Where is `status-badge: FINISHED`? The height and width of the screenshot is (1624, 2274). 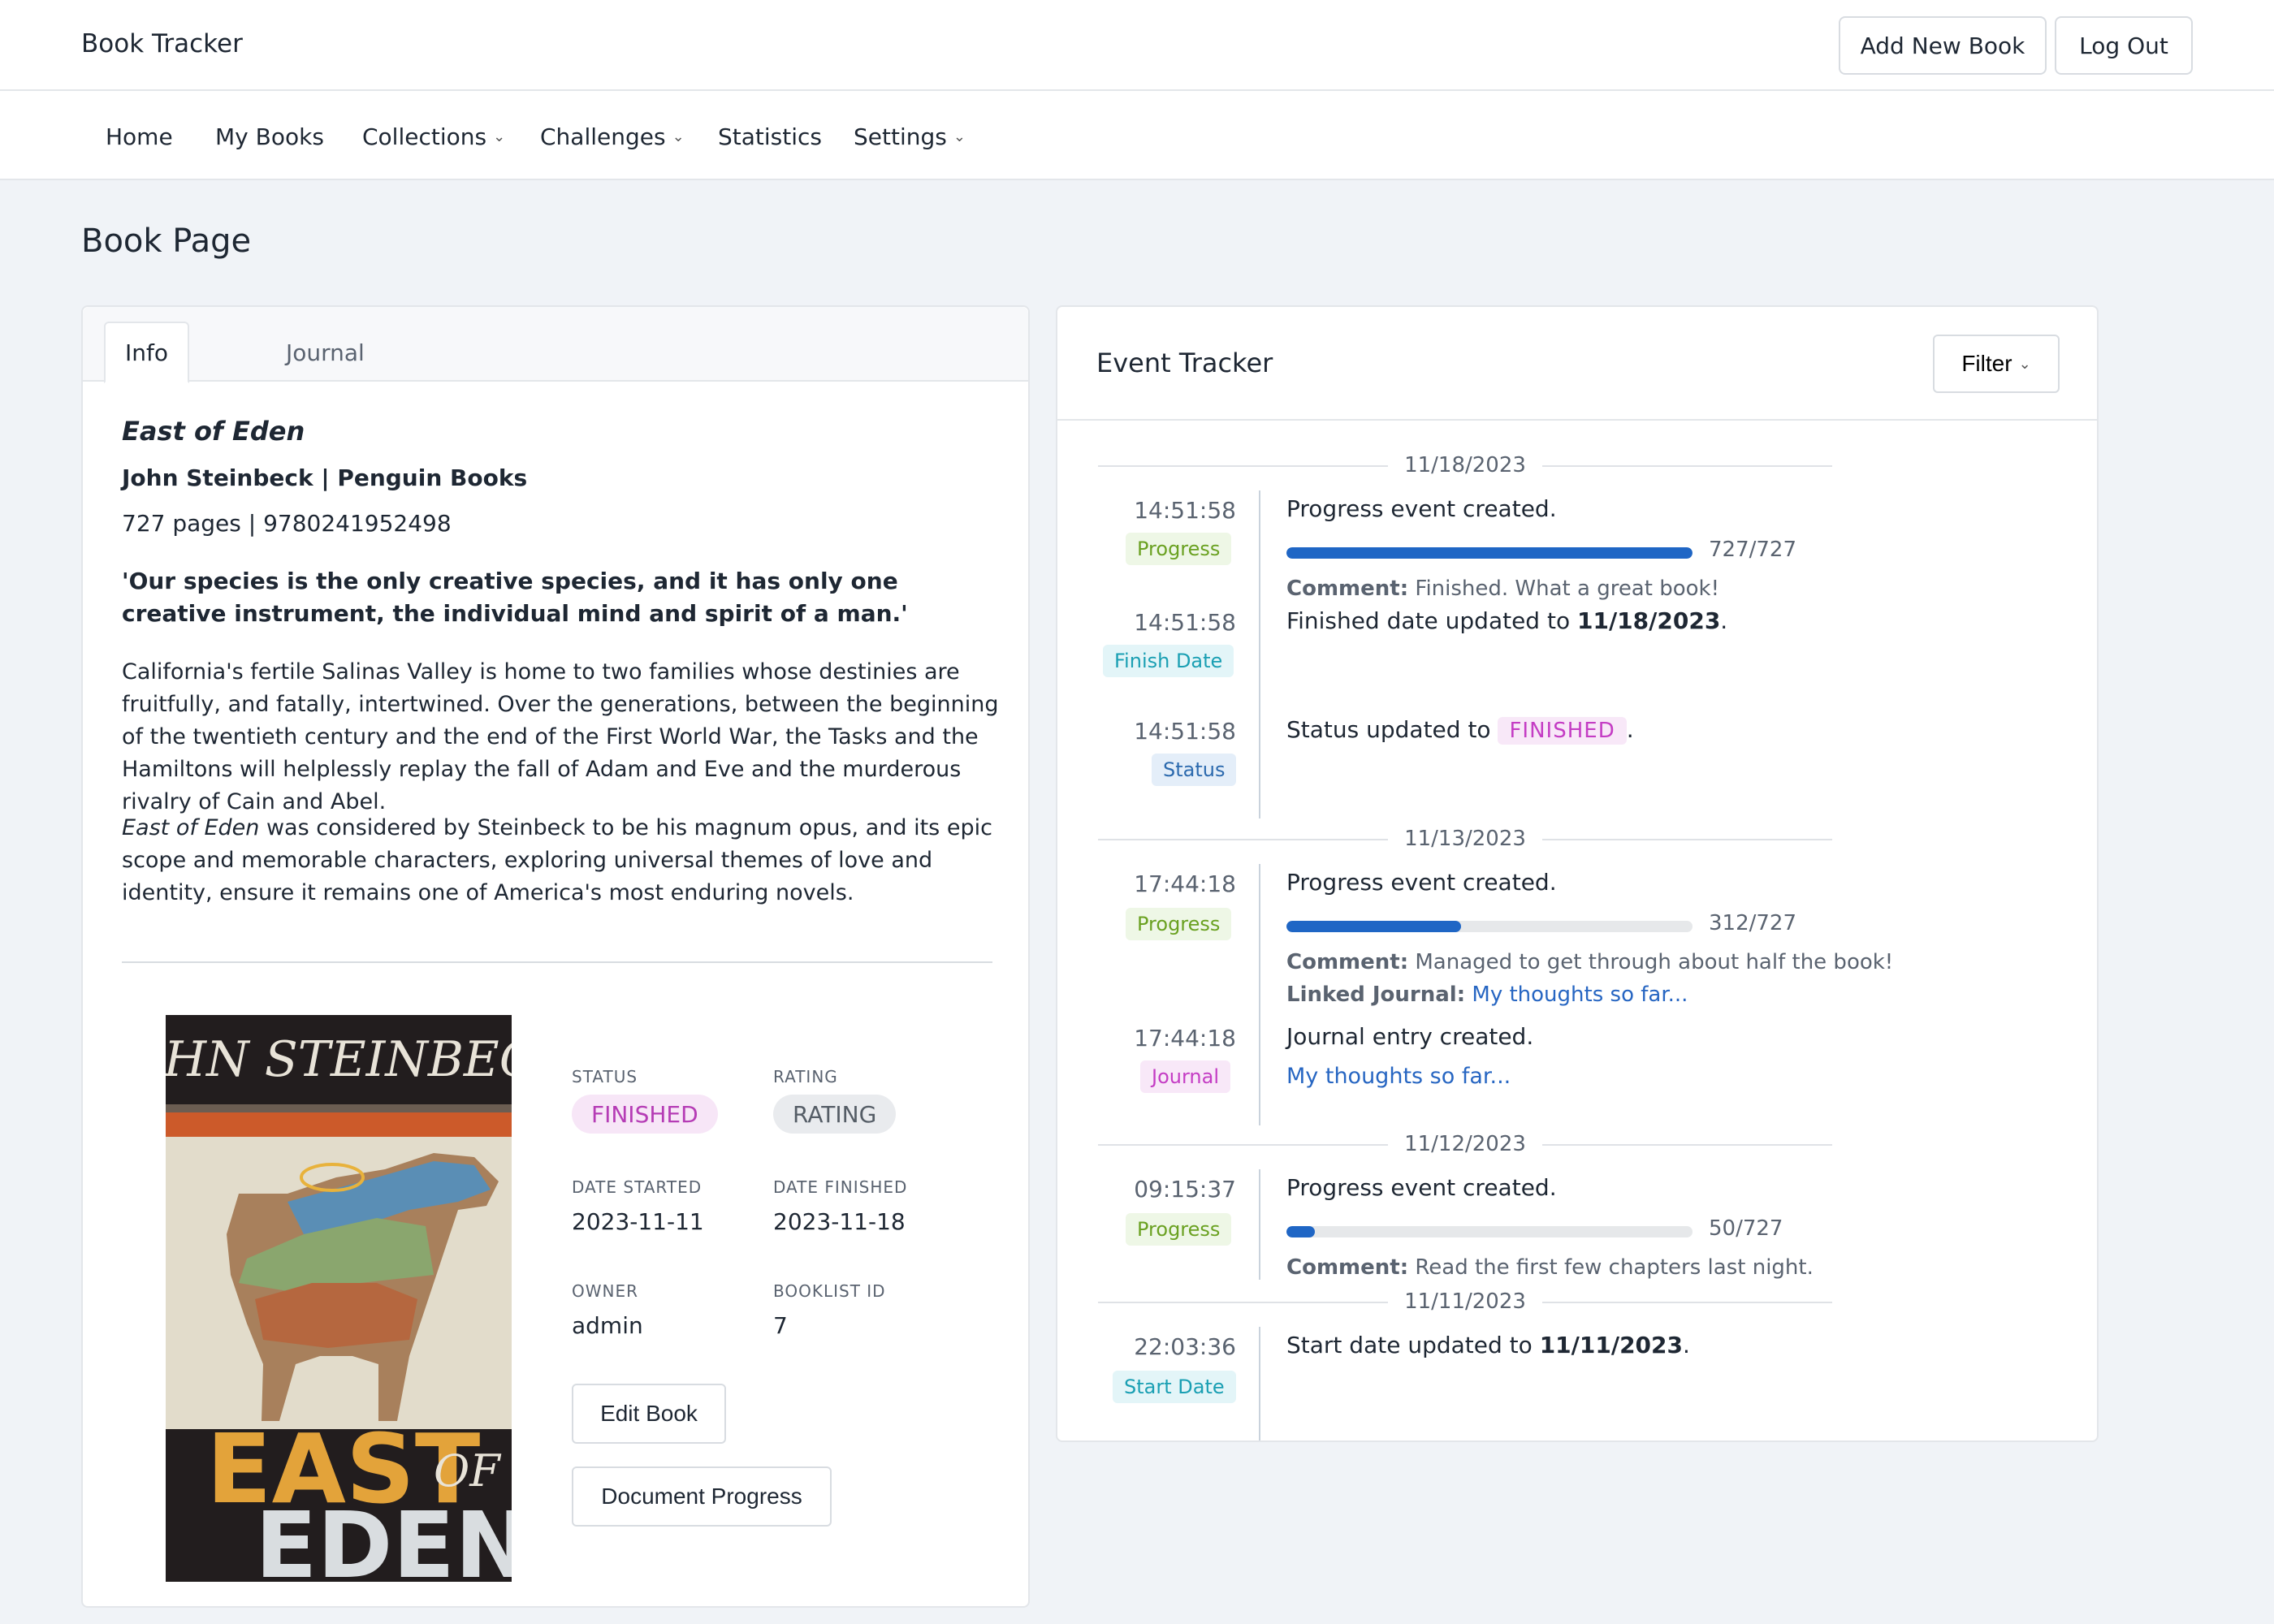
status-badge: FINISHED is located at coordinates (645, 1115).